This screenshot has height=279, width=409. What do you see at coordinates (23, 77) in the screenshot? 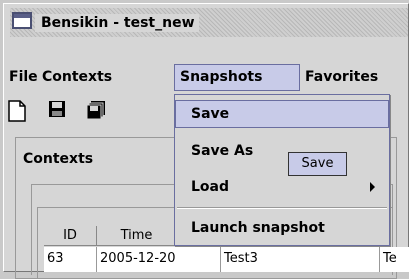
I see `menu-file: File` at bounding box center [23, 77].